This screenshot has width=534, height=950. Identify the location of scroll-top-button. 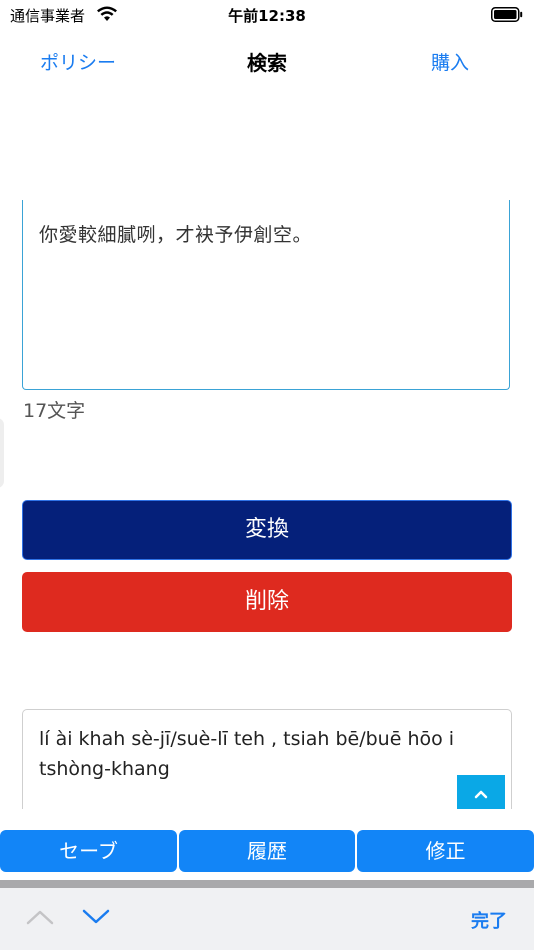
(481, 792).